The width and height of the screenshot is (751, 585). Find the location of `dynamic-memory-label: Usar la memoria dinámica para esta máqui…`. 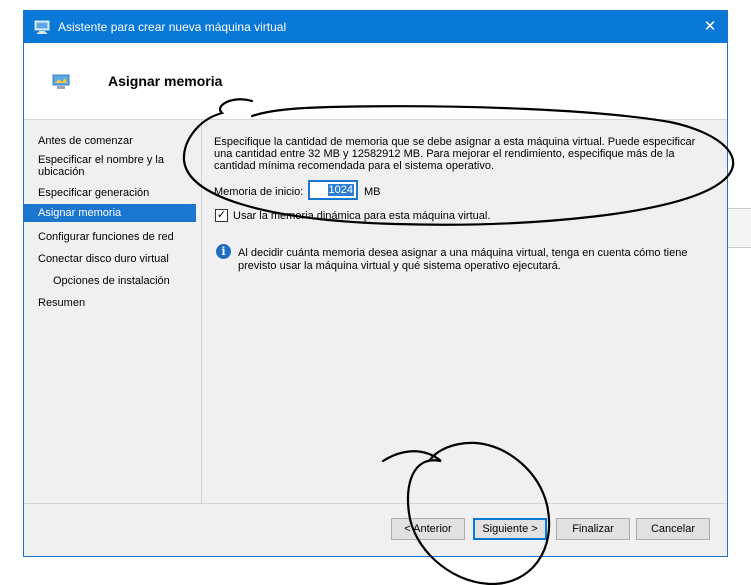

dynamic-memory-label: Usar la memoria dinámica para esta máqui… is located at coordinates (361, 216).